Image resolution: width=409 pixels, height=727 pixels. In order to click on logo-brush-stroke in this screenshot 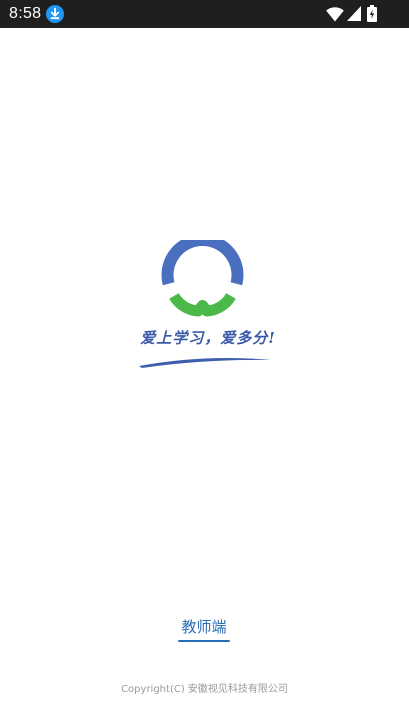, I will do `click(205, 363)`.